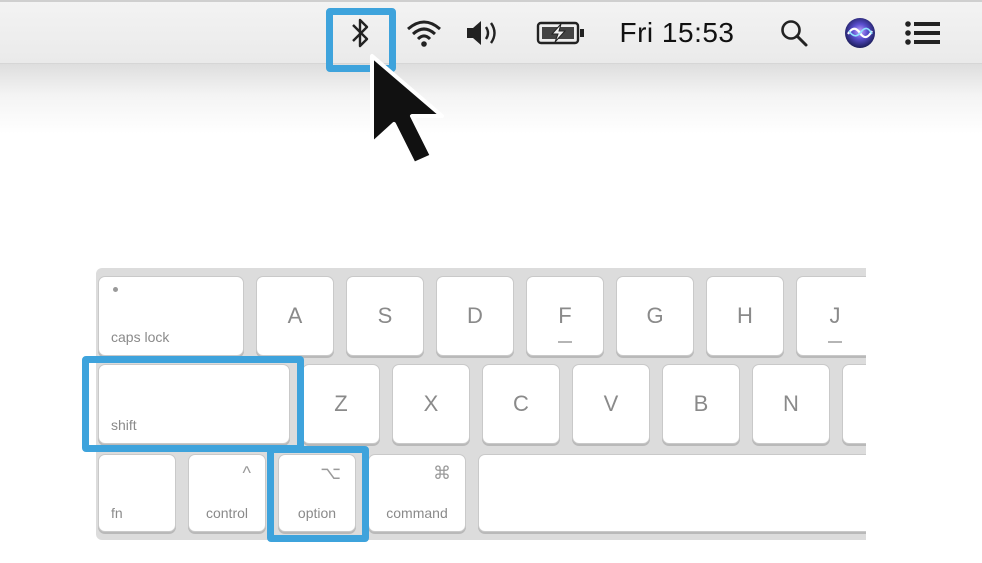  I want to click on key-s: S, so click(385, 316).